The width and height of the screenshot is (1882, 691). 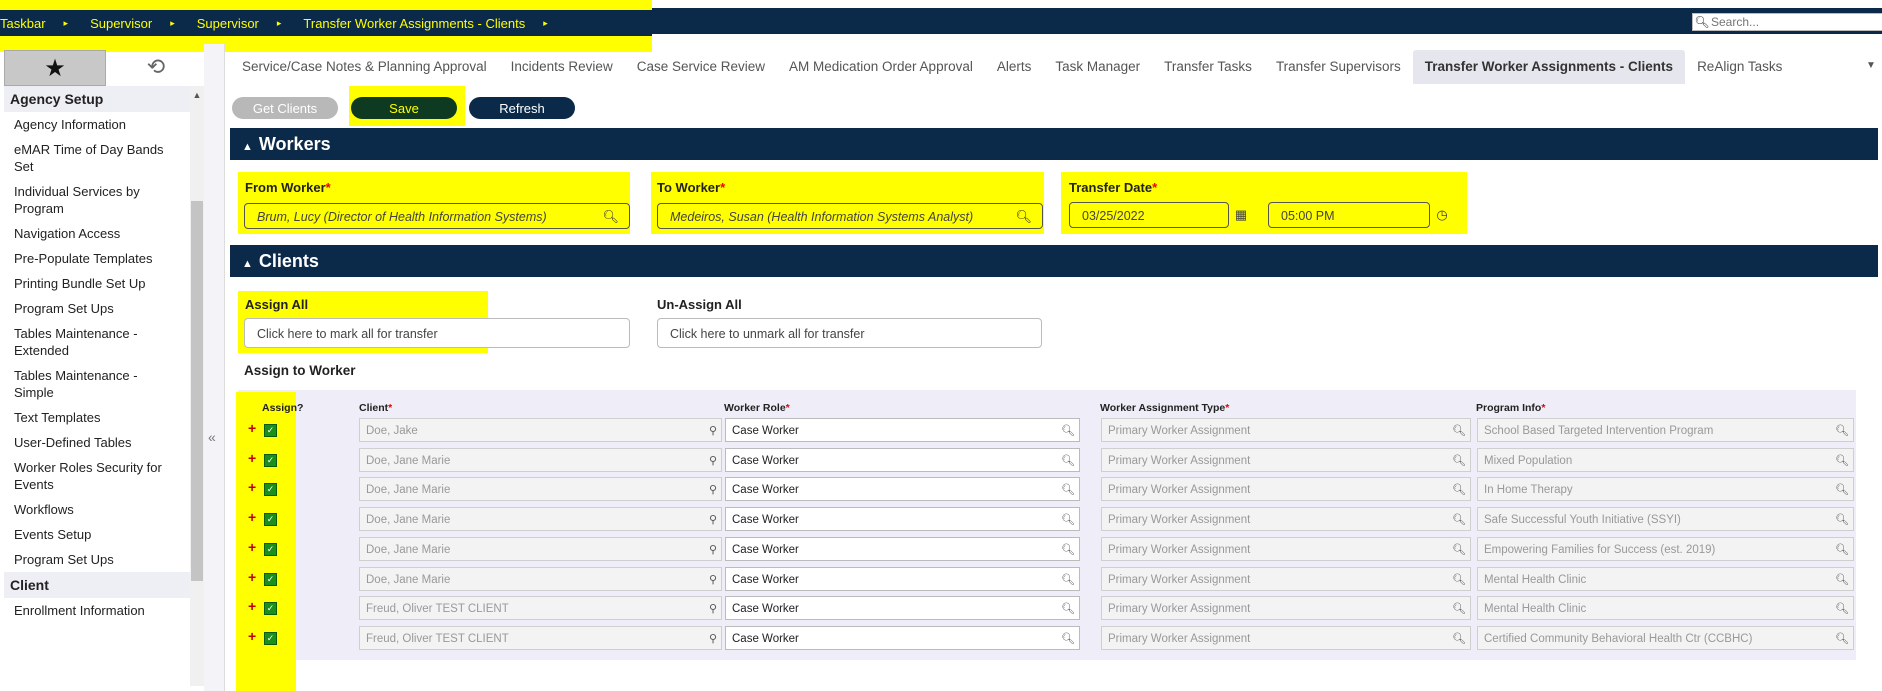 What do you see at coordinates (1241, 215) in the screenshot?
I see `calendar-icon: ▦` at bounding box center [1241, 215].